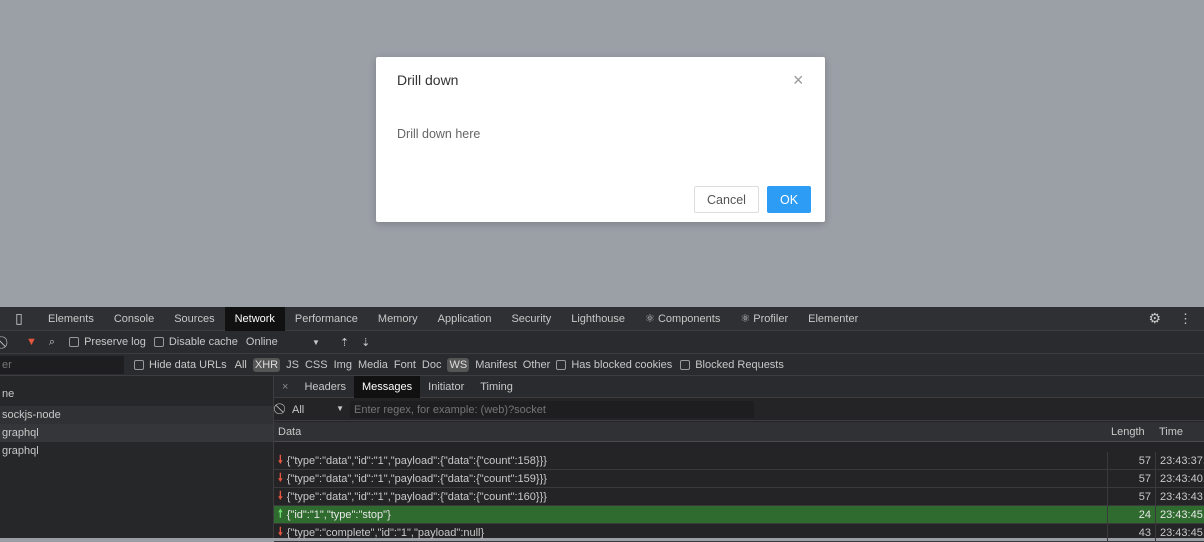 This screenshot has height=542, width=1204. What do you see at coordinates (798, 80) in the screenshot?
I see `close-icon: ×` at bounding box center [798, 80].